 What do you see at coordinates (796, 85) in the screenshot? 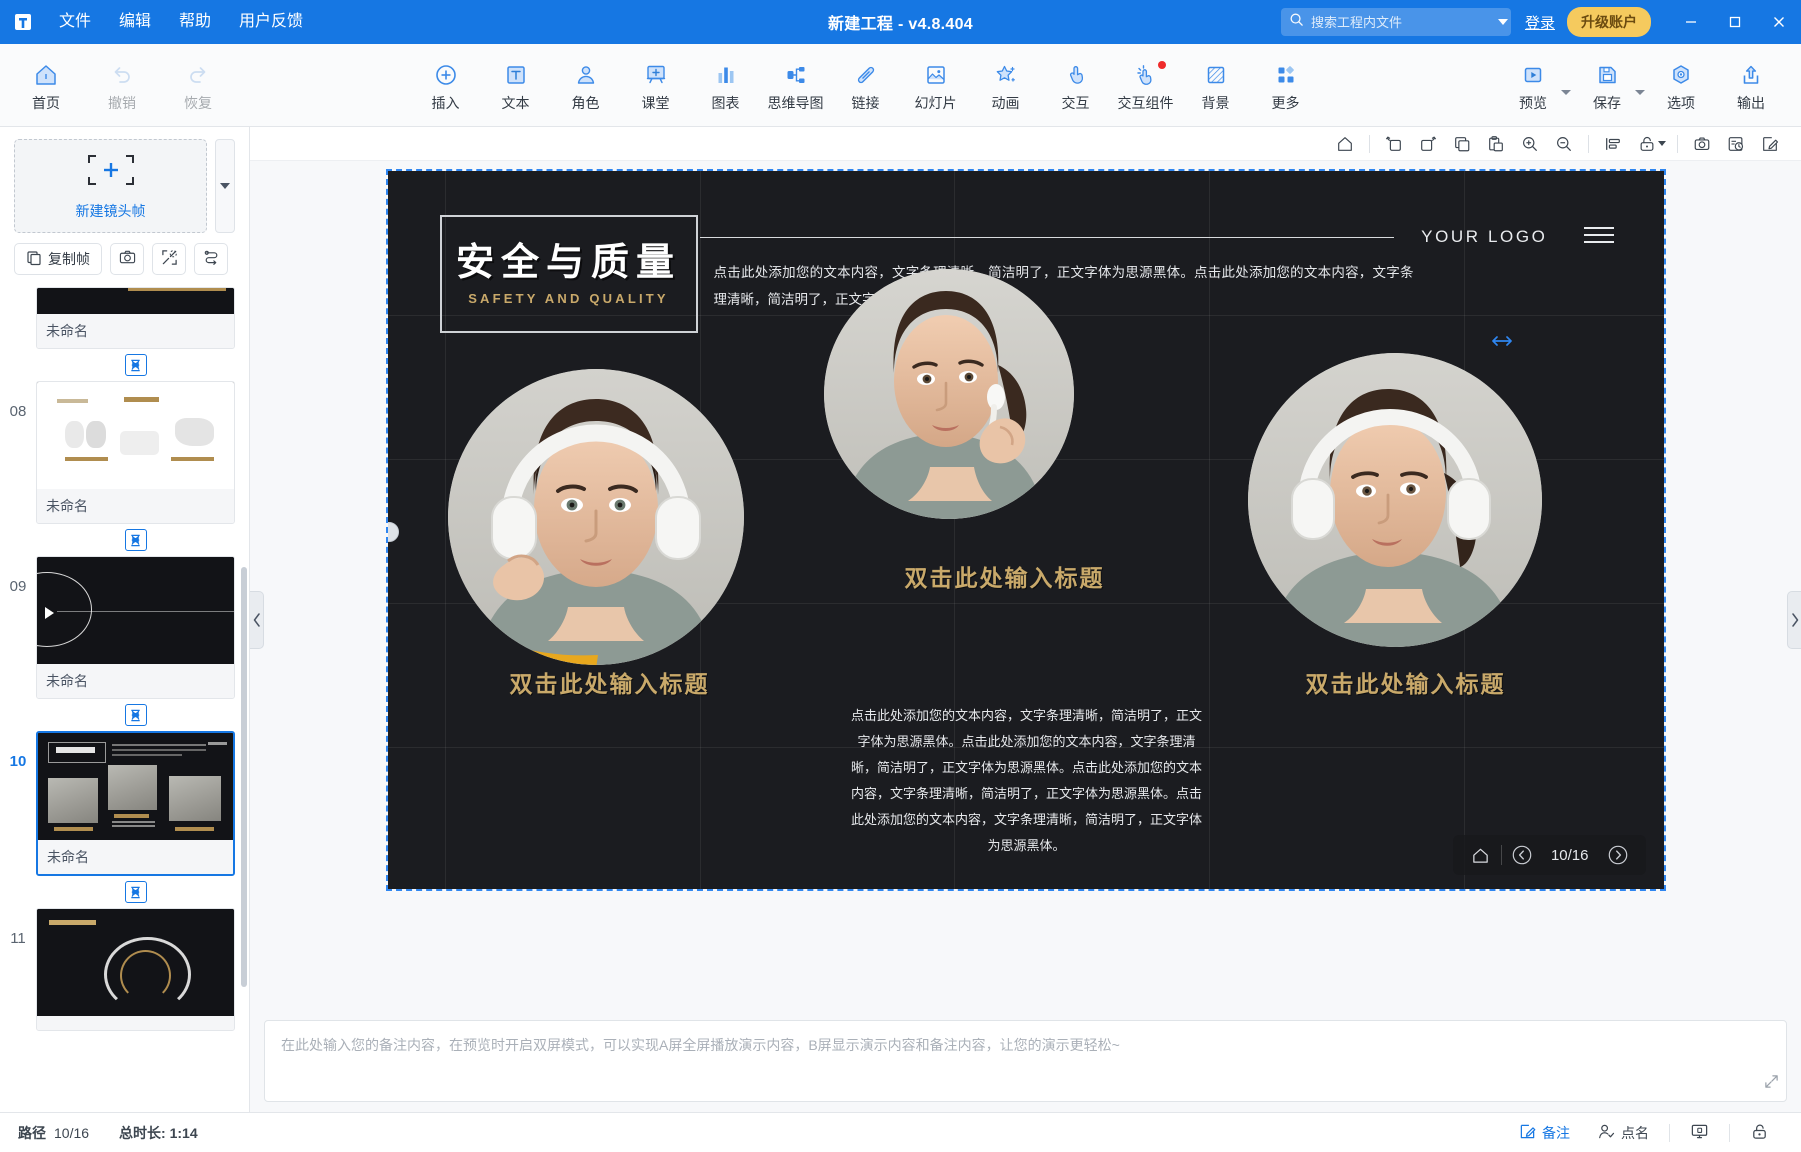
I see `tool-mindmap: 思维导图` at bounding box center [796, 85].